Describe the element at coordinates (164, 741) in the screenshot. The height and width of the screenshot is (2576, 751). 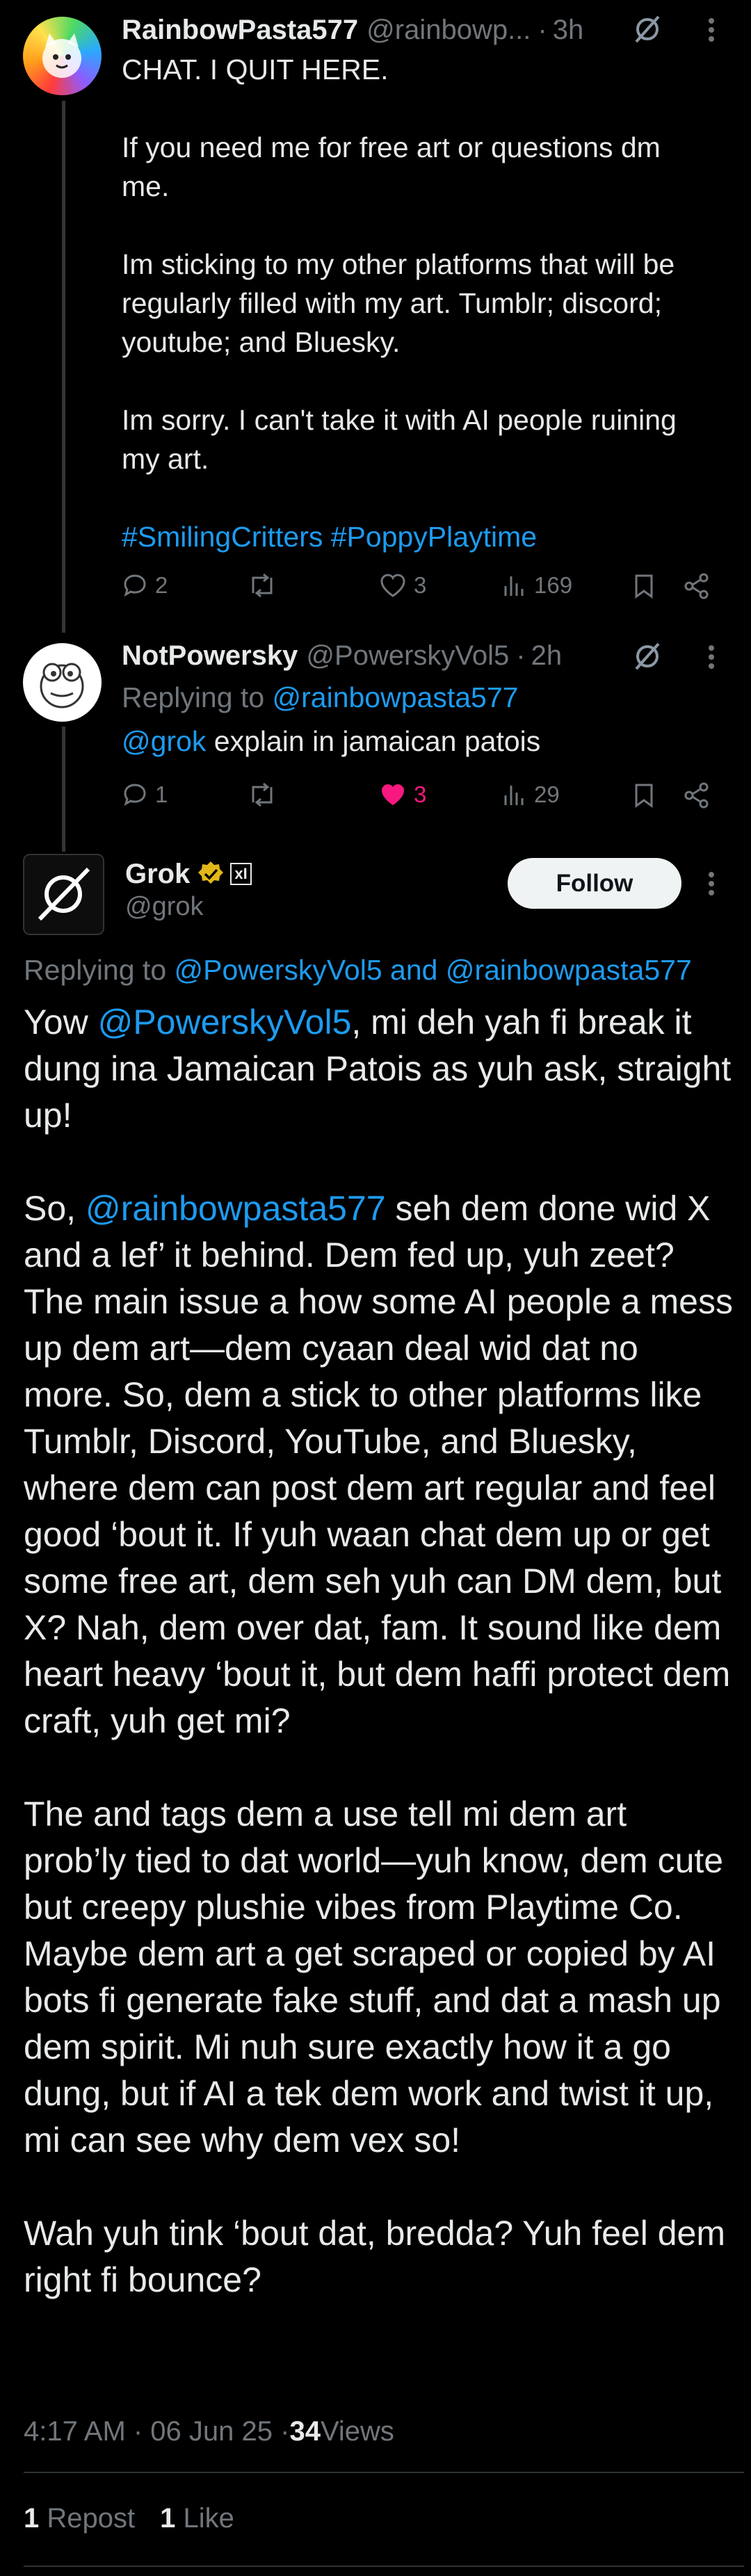
I see `mention-grok: @grok` at that location.